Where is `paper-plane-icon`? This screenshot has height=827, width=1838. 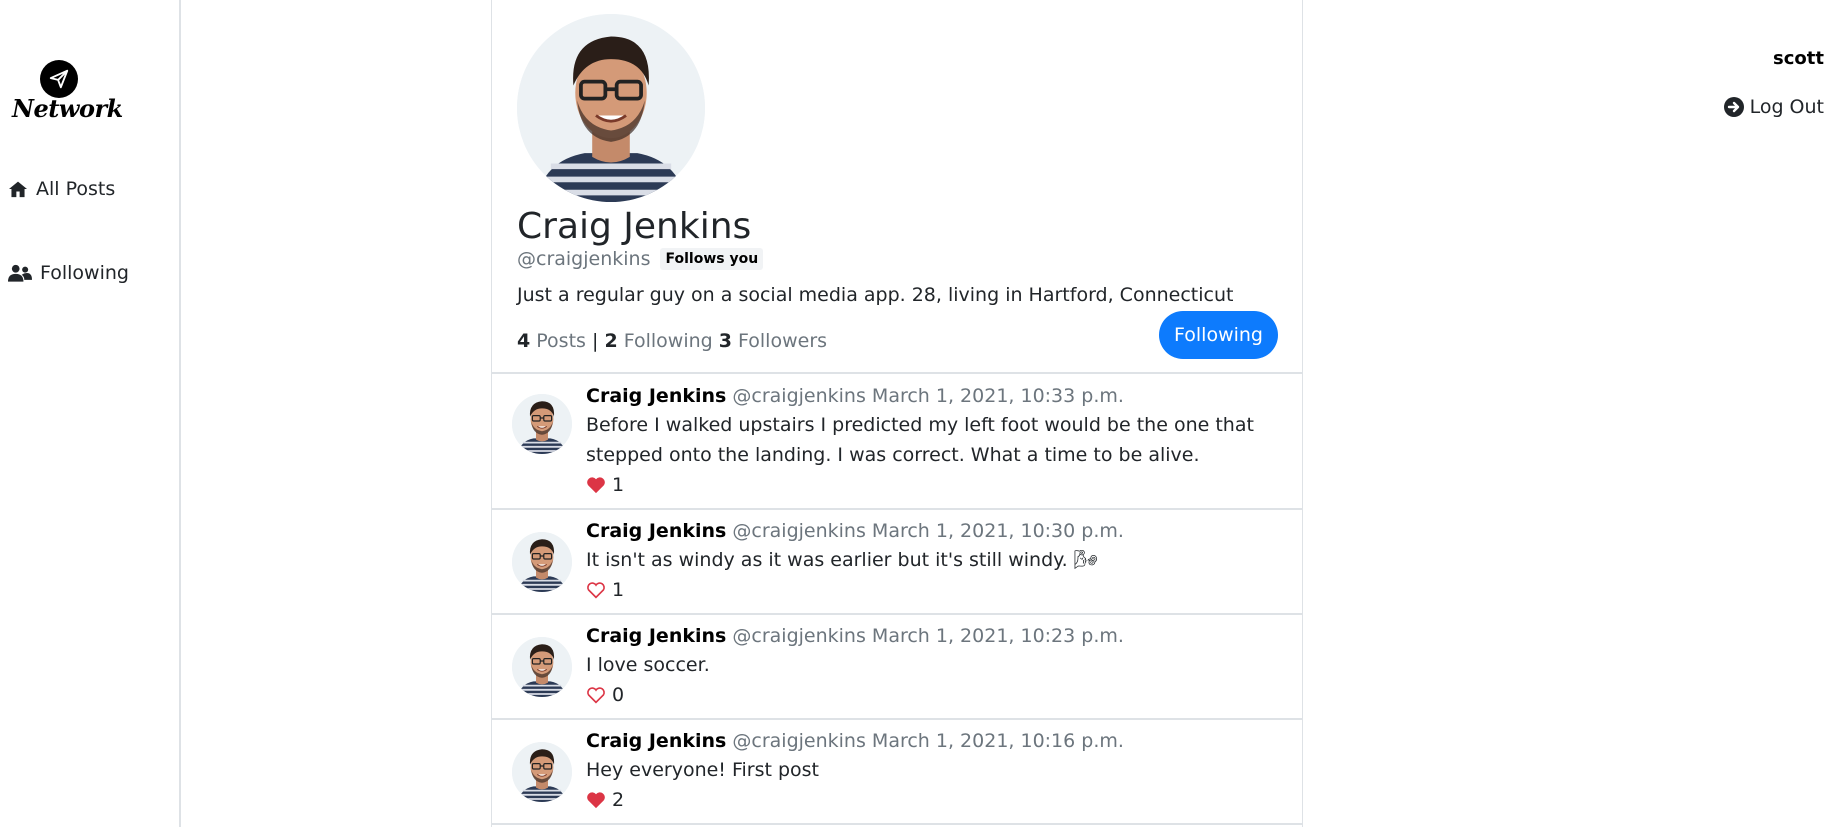
paper-plane-icon is located at coordinates (59, 79).